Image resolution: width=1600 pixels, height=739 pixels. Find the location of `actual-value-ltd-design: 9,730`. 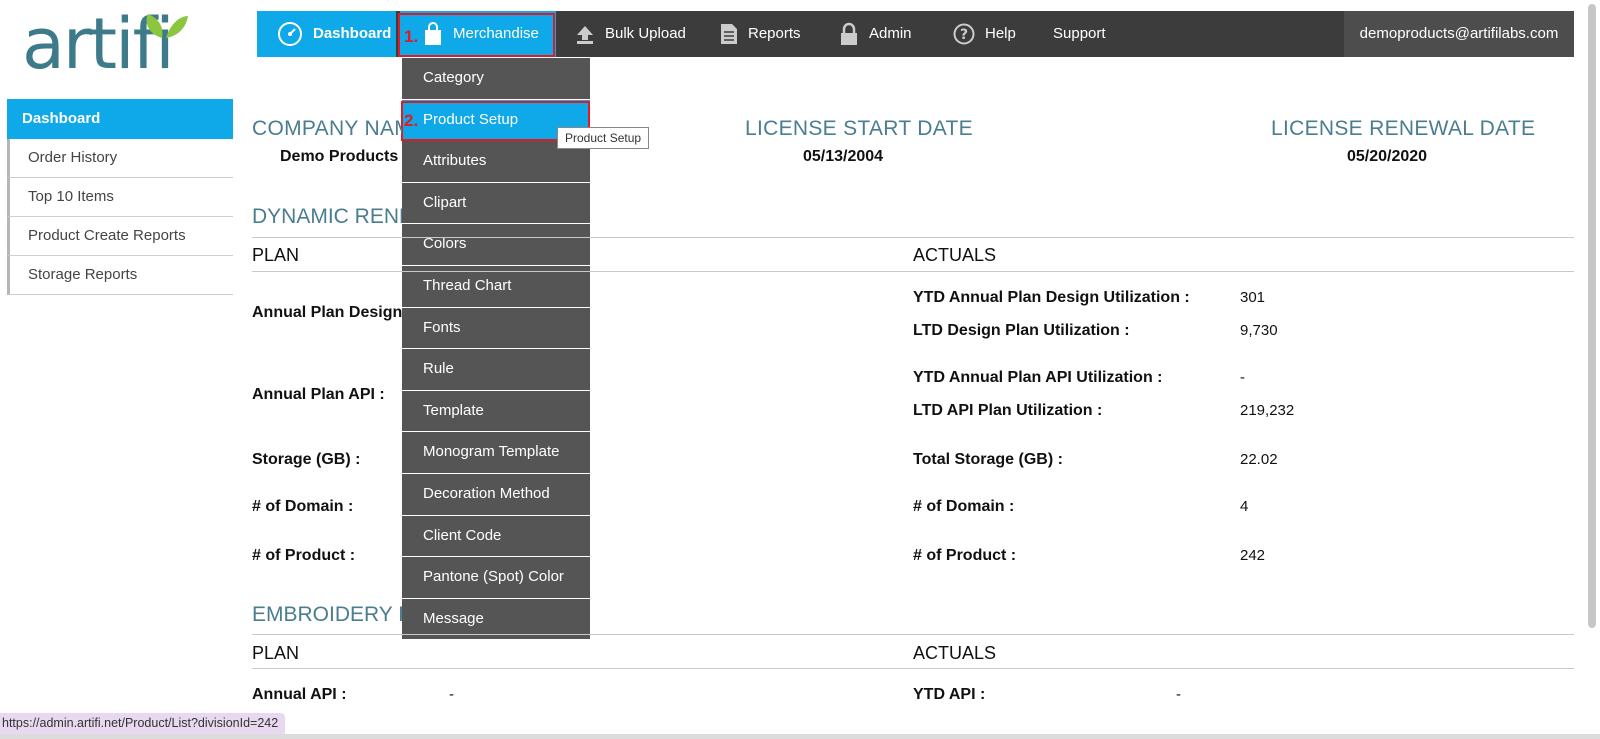

actual-value-ltd-design: 9,730 is located at coordinates (1259, 330).